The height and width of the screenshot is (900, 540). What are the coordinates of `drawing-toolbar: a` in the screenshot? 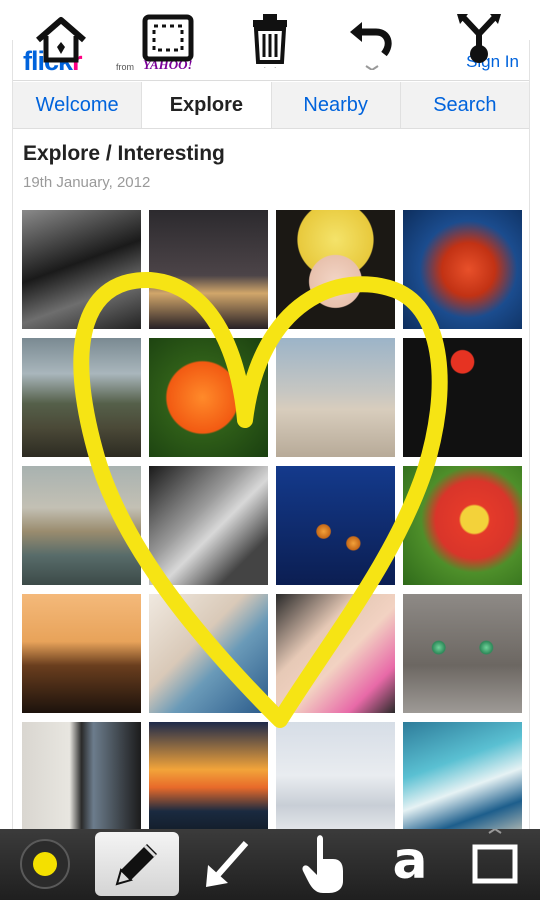 It's located at (270, 864).